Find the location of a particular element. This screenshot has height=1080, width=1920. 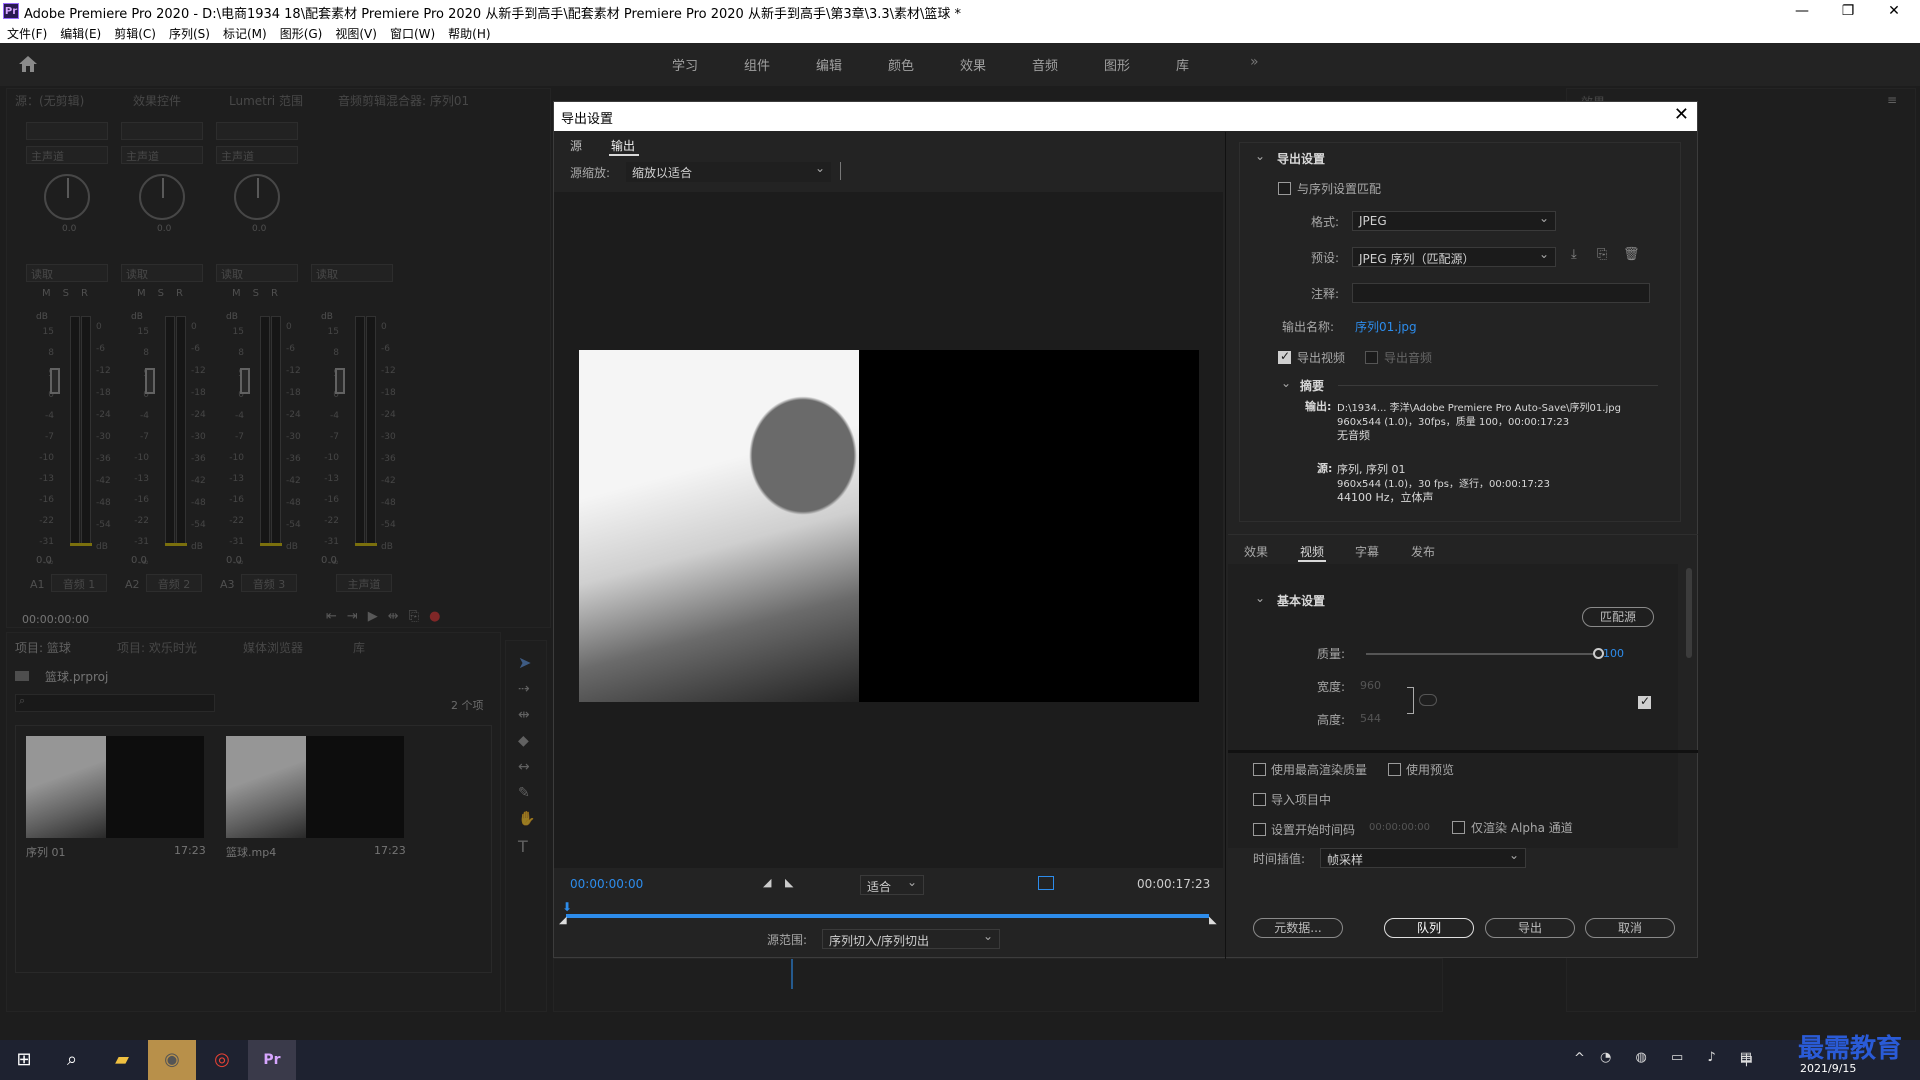

menu-edit: 编辑(E) is located at coordinates (80, 32).